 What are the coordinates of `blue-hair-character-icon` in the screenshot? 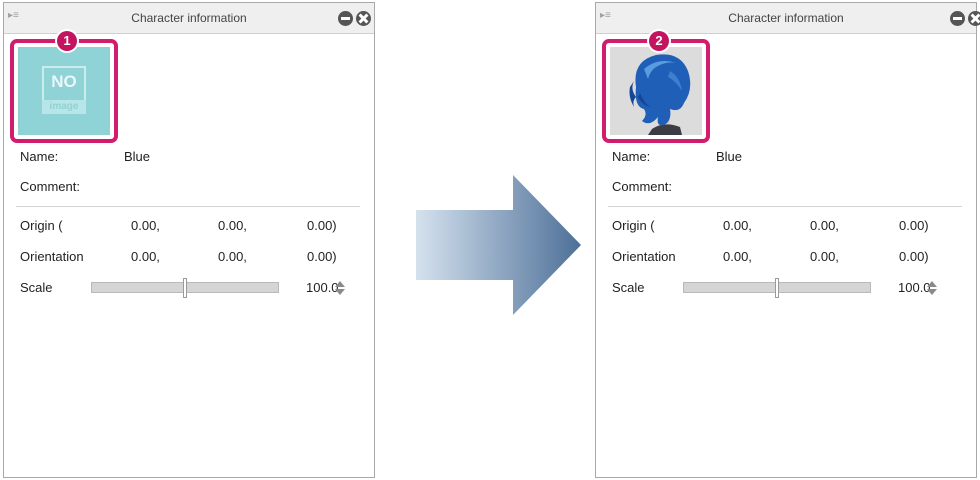 It's located at (656, 91).